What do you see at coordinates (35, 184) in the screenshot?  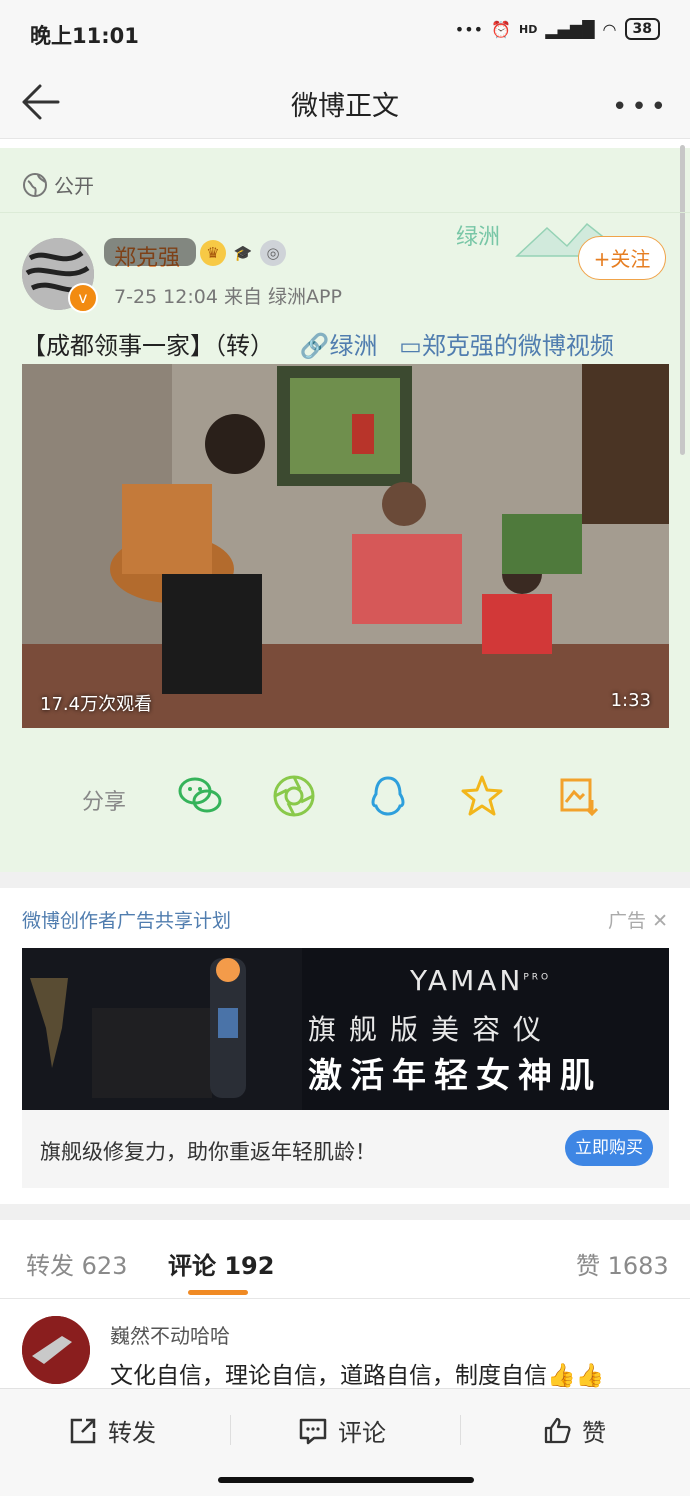 I see `globe-icon` at bounding box center [35, 184].